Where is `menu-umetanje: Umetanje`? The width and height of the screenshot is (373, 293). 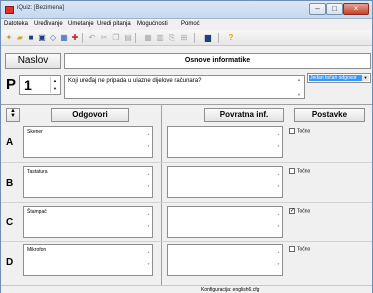
menu-umetanje: Umetanje is located at coordinates (81, 24).